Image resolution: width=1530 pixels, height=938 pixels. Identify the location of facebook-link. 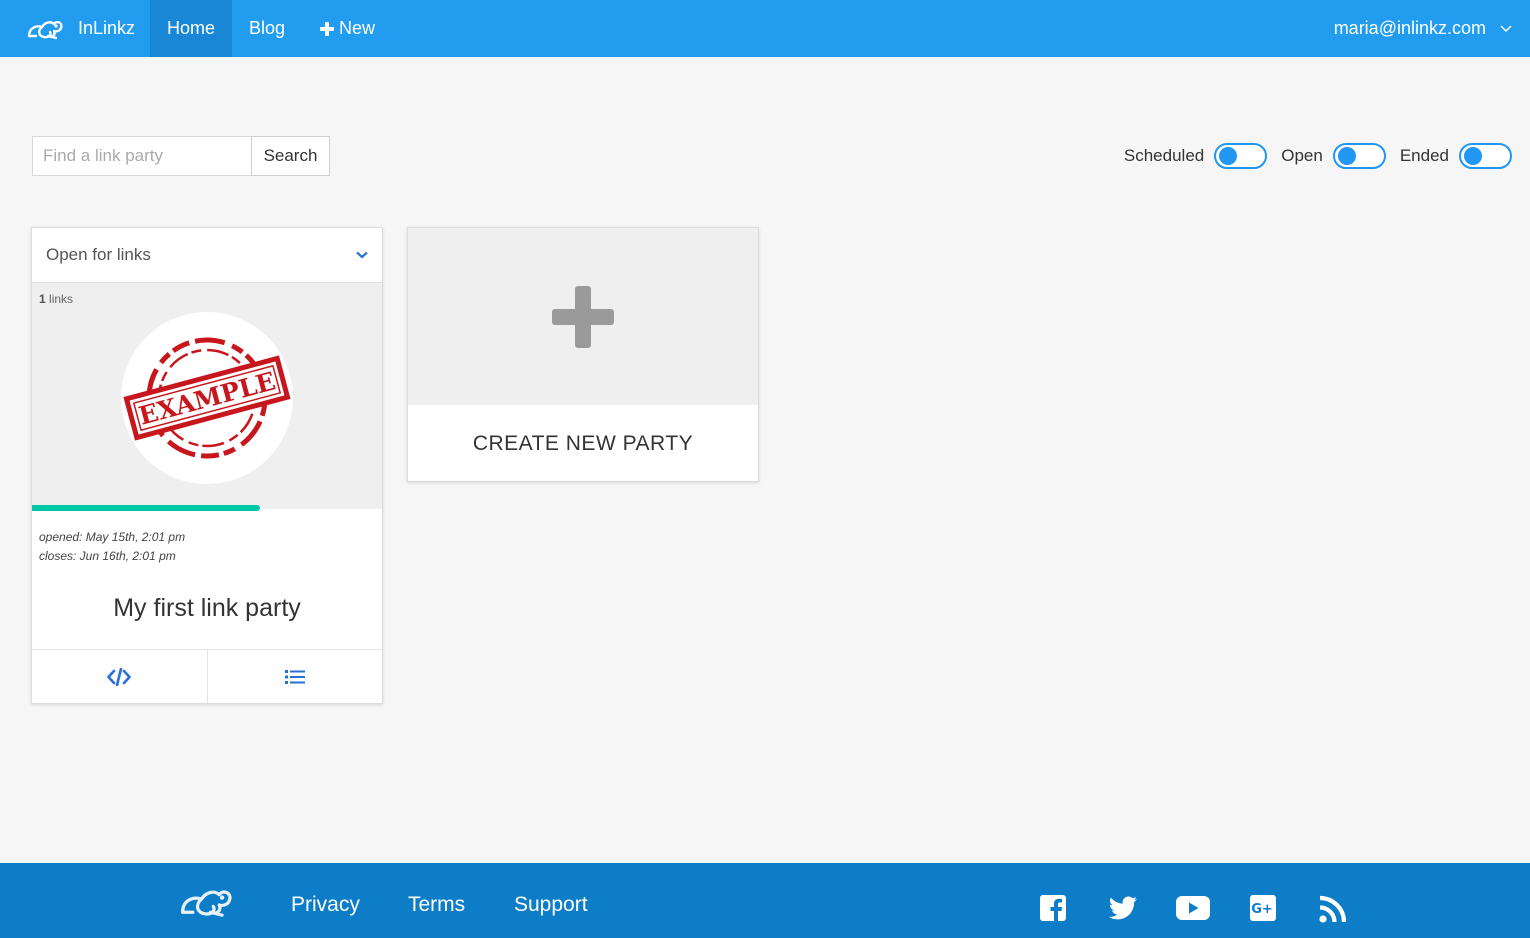
(1053, 910).